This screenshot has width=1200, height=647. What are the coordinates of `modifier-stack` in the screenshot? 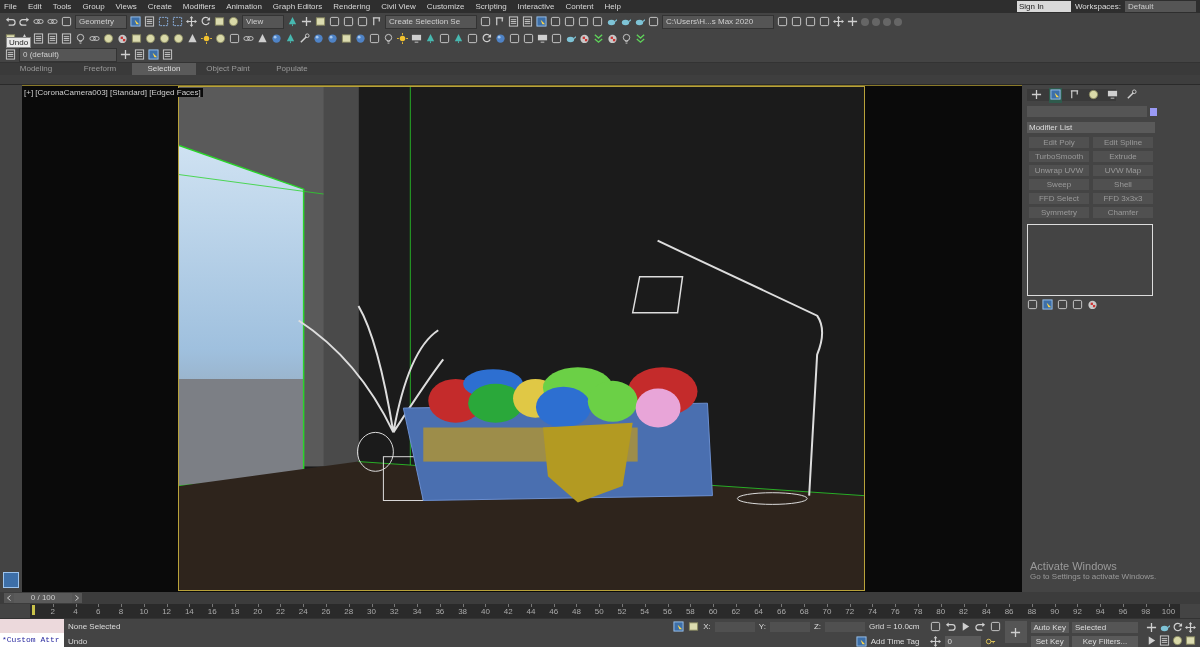 It's located at (1090, 260).